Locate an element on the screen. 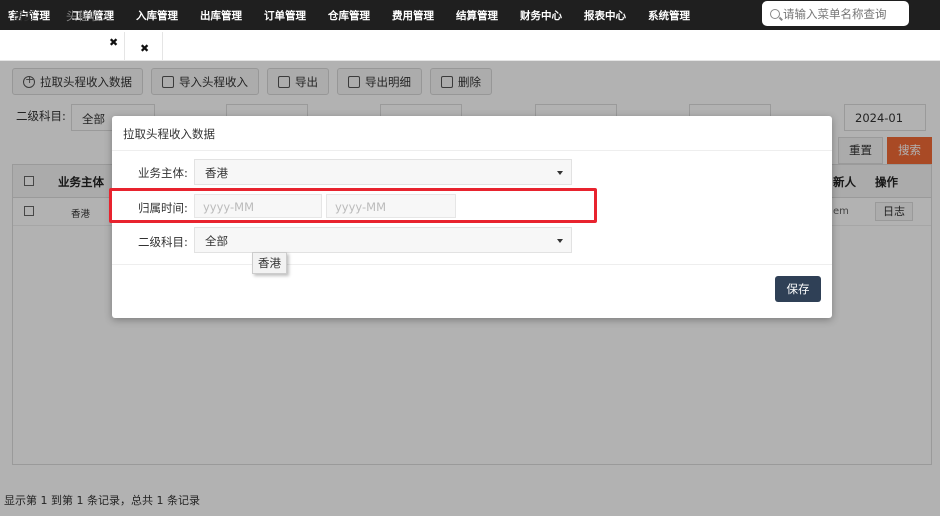 The image size is (940, 516). subject-select-value: 全部 is located at coordinates (216, 241).